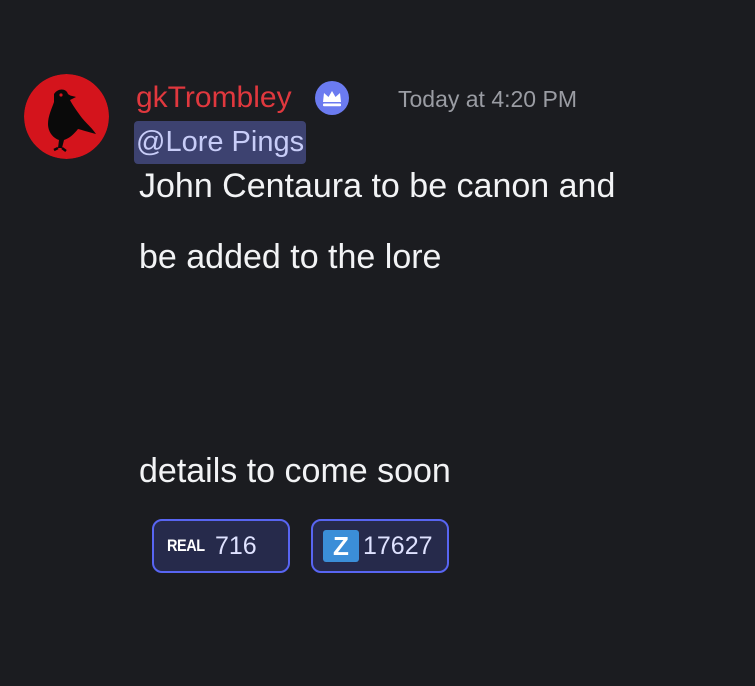 The image size is (755, 686). I want to click on message-text-line-1: John Centaura to be canon and, so click(377, 186).